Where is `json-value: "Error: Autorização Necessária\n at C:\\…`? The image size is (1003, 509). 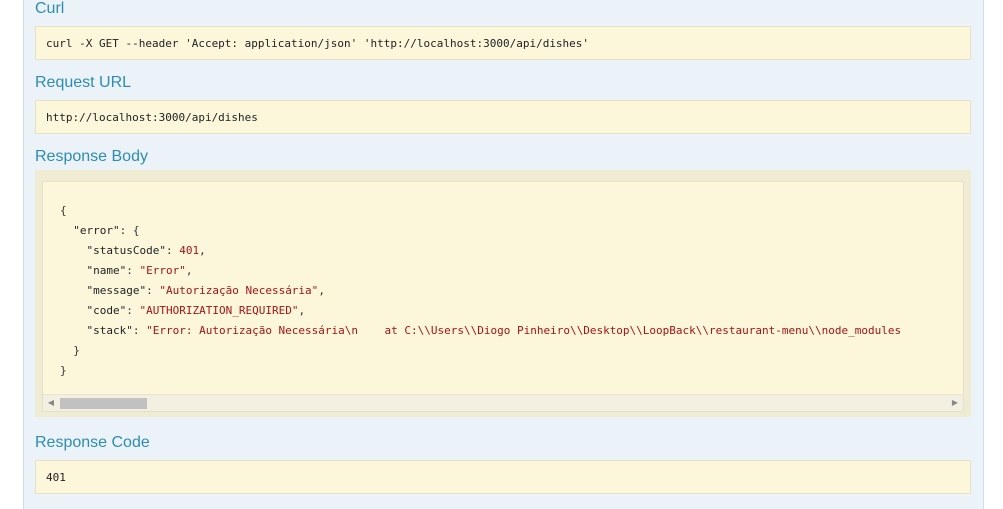
json-value: "Error: Autorização Necessária\n at C:\\… is located at coordinates (524, 330).